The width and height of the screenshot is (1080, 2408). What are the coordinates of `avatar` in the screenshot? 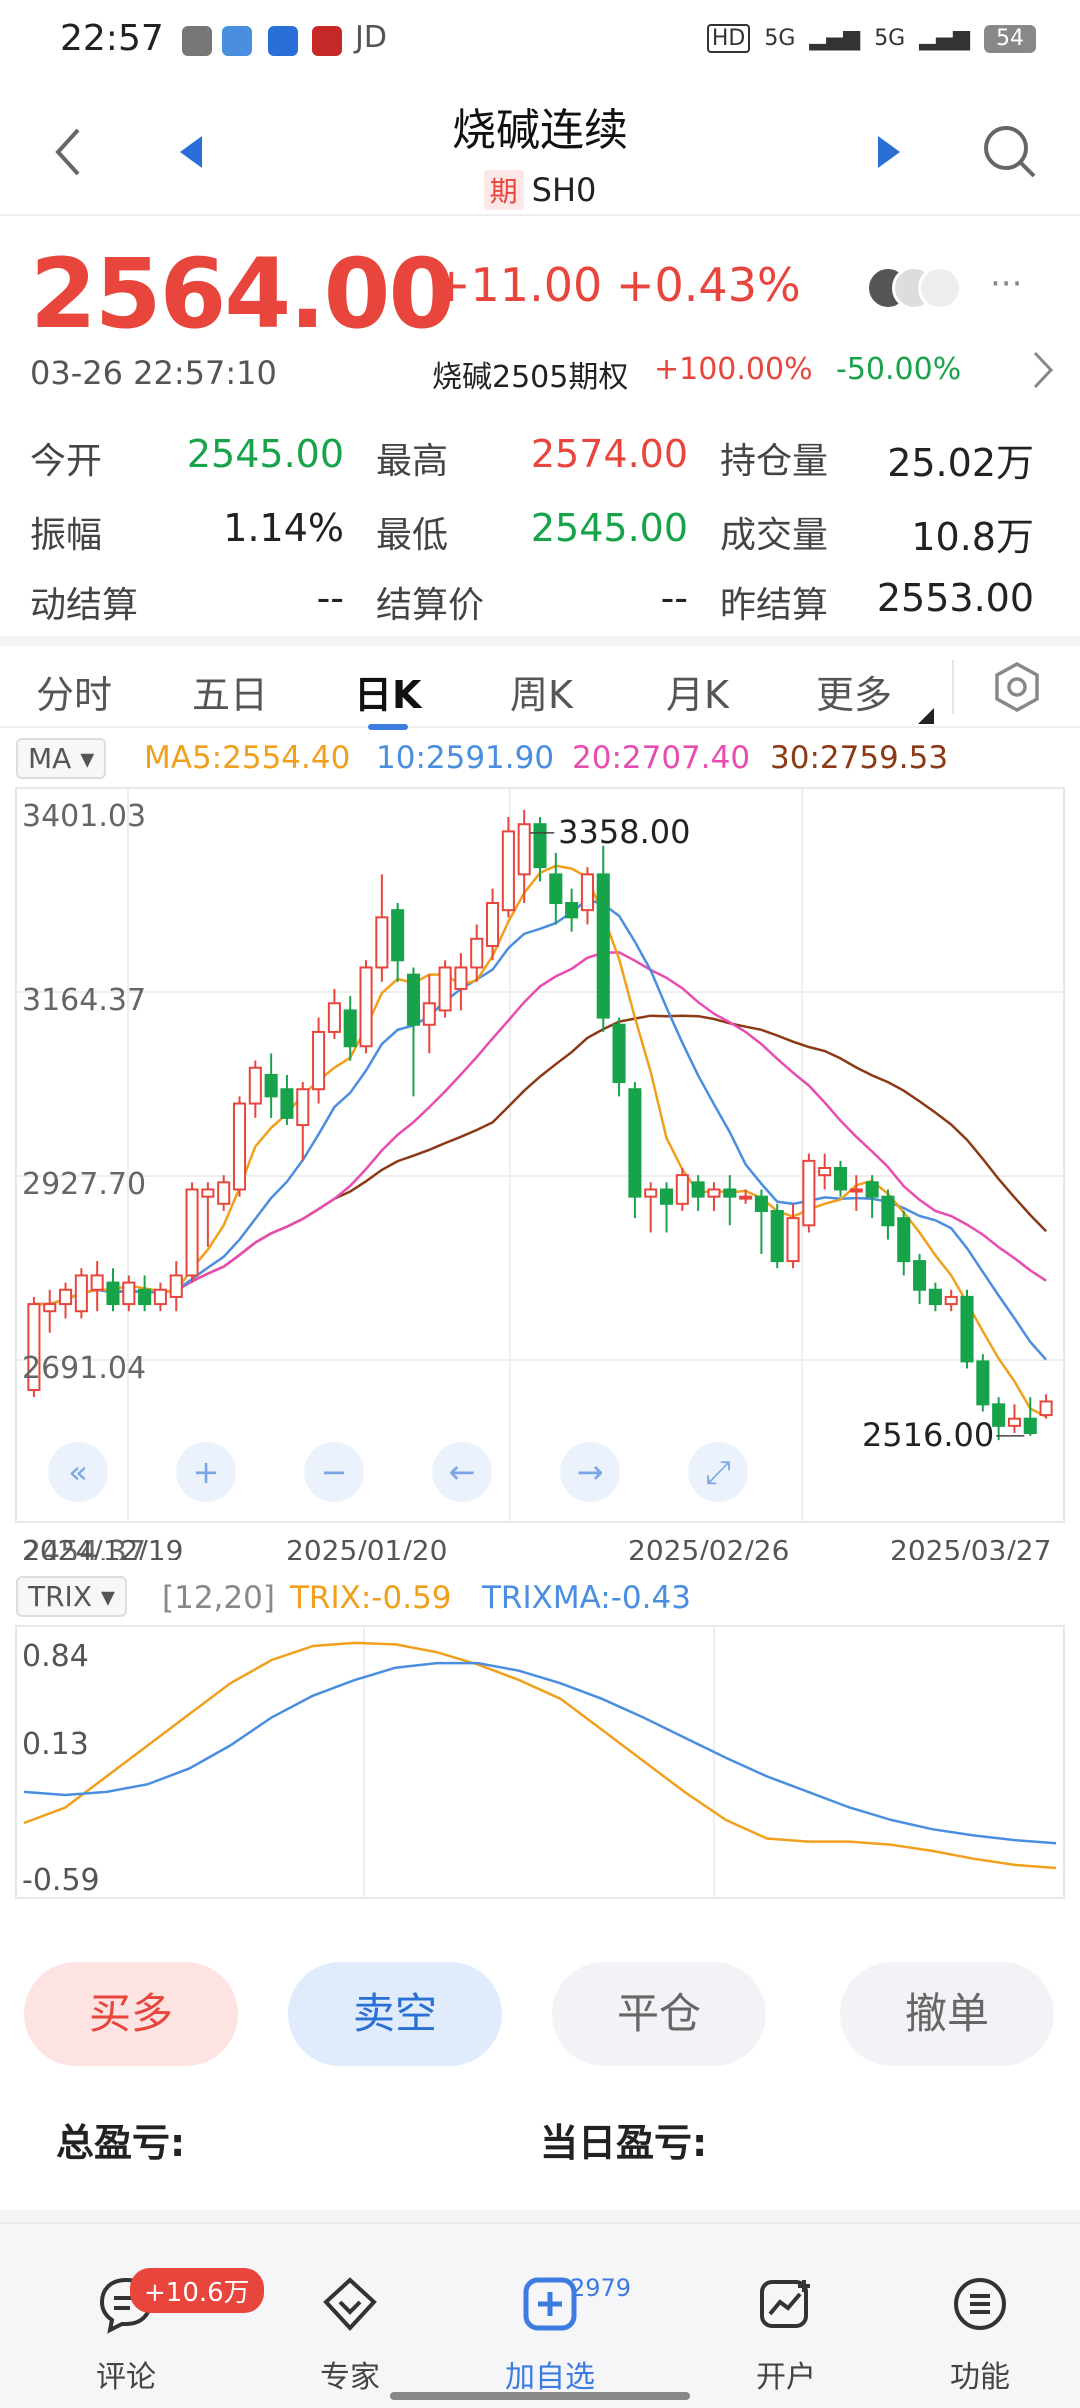 It's located at (940, 288).